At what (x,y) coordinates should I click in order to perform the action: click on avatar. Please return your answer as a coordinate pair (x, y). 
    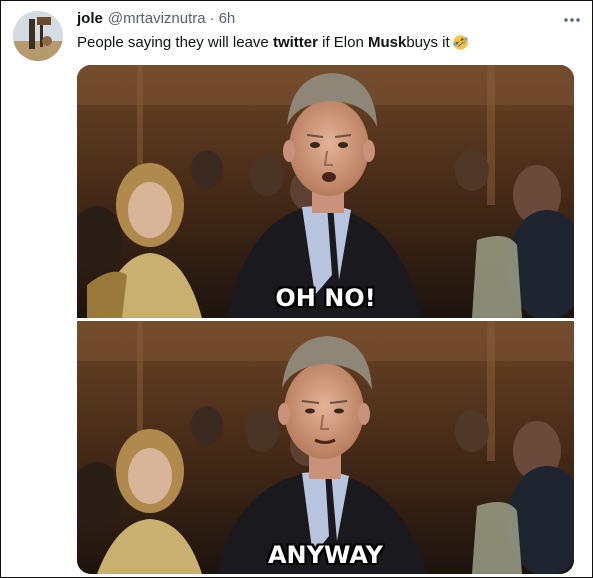
    Looking at the image, I should click on (38, 36).